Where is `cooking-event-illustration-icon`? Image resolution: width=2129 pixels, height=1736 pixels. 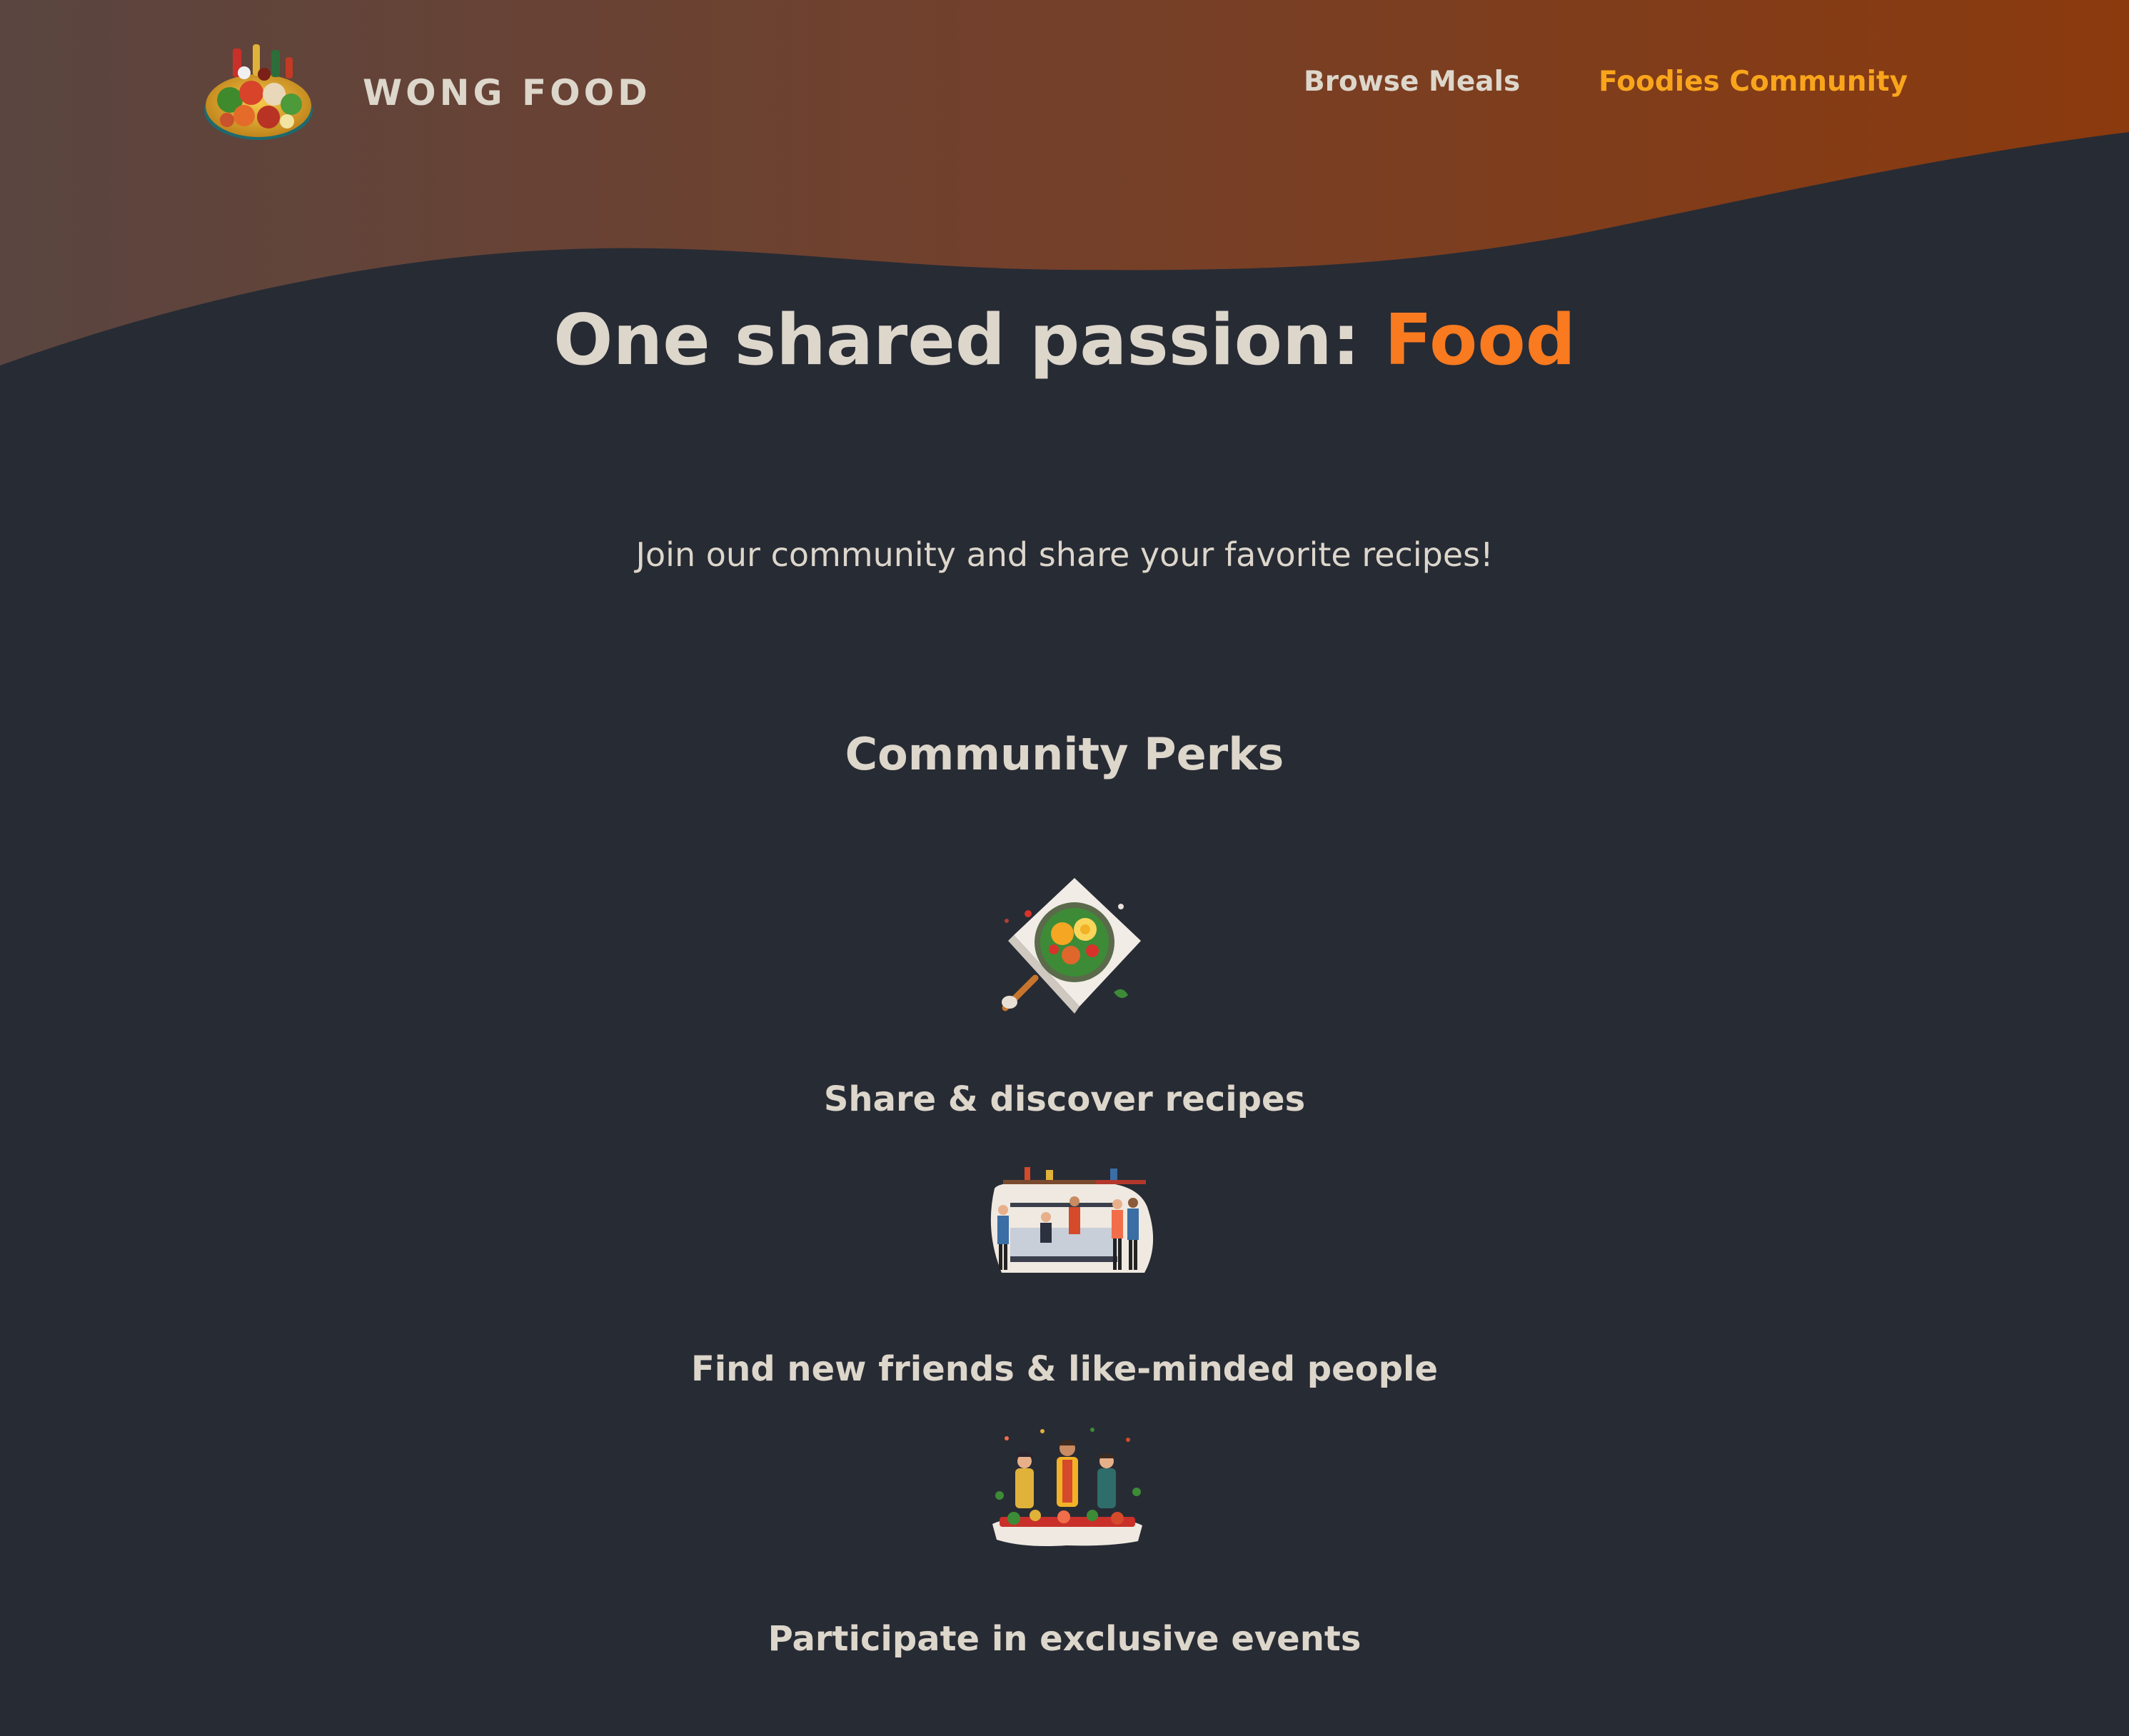 cooking-event-illustration-icon is located at coordinates (1067, 1487).